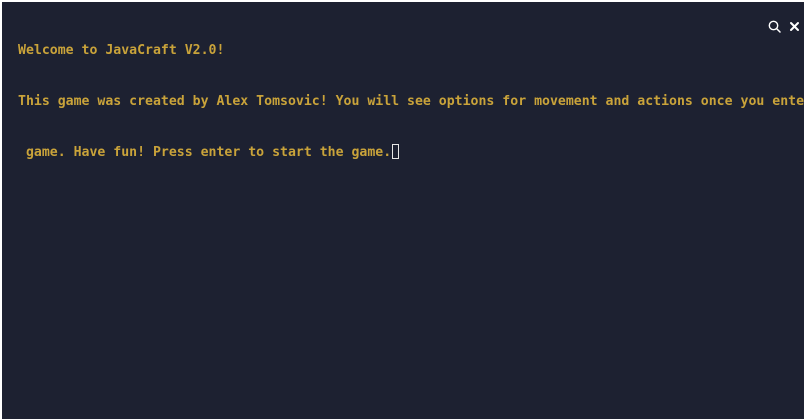 This screenshot has height=419, width=806. I want to click on terminal-line: Welcome to JavaCraft V2.0!, so click(121, 50).